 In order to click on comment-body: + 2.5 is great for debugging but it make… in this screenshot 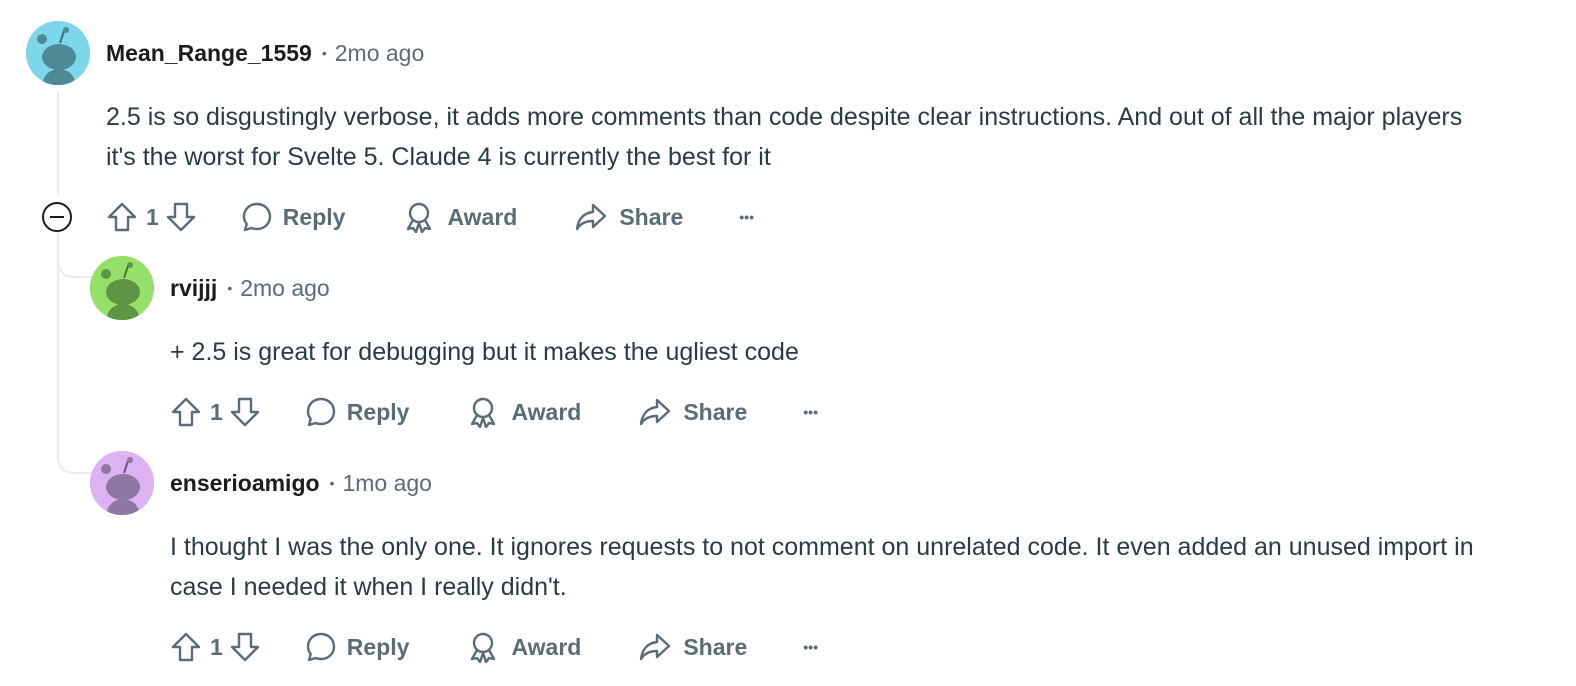, I will do `click(484, 352)`.